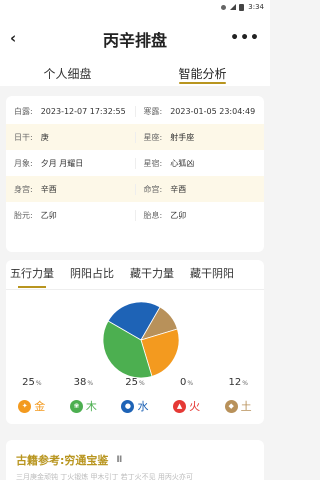 This screenshot has width=320, height=480. Describe the element at coordinates (180, 406) in the screenshot. I see `fire-icon: ▲` at that location.